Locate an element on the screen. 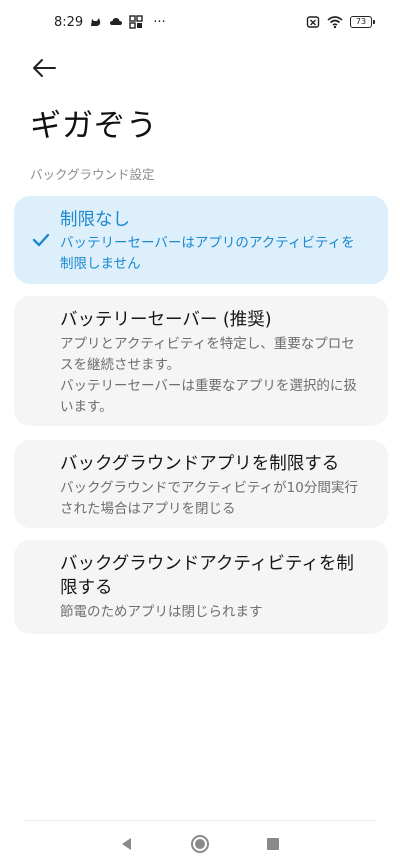 The width and height of the screenshot is (400, 867). square-recents-icon is located at coordinates (273, 844).